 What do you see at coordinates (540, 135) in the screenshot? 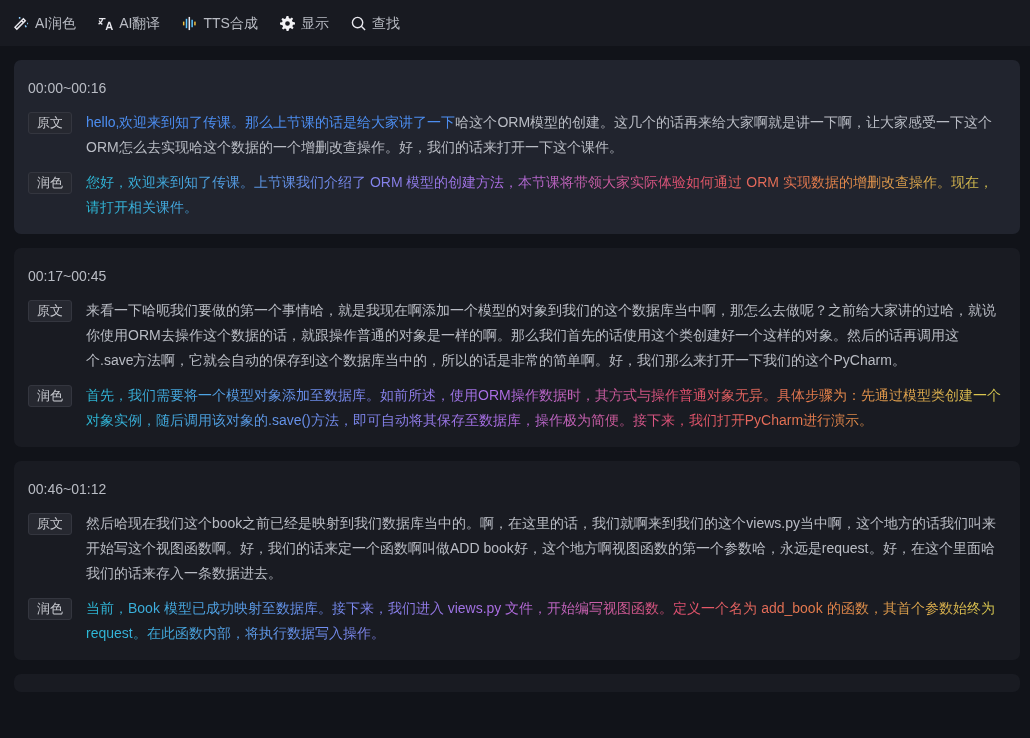
I see `transcript-text: hello,欢迎来到知了传课。那么上节课的话是给大家讲了一下哈这个ORM模型的创建。这几个的话再来给大家啊就是讲一下啊，让大家感受一下这个ORM怎么去实现哈这个数据的一个增删改查操作。好，我们的话来打开一下这个课件。` at bounding box center [540, 135].